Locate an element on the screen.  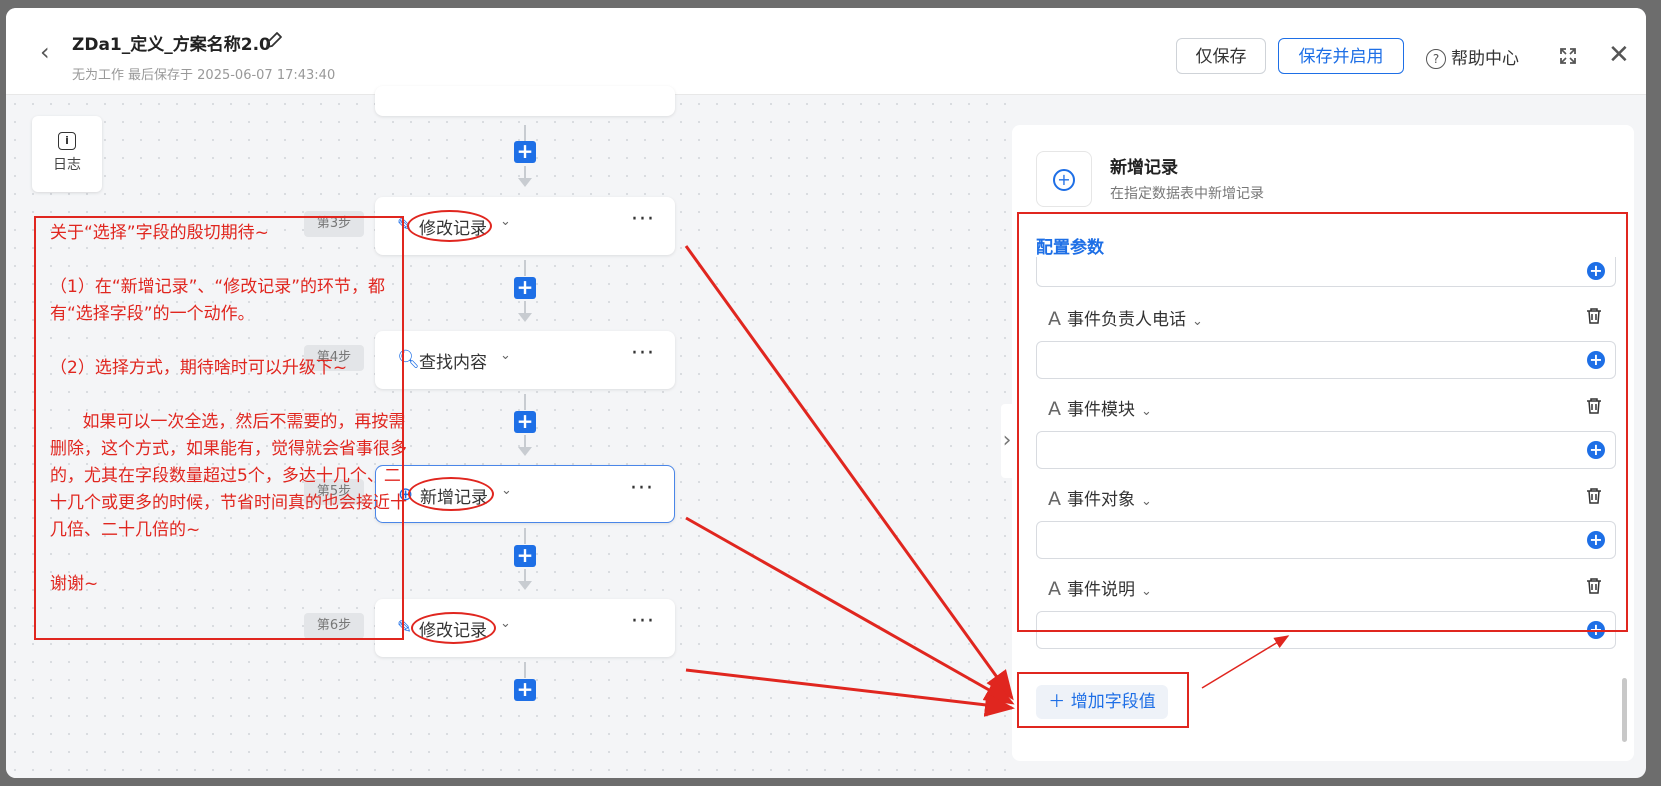
plus-circle-icon: + is located at coordinates (1064, 179).